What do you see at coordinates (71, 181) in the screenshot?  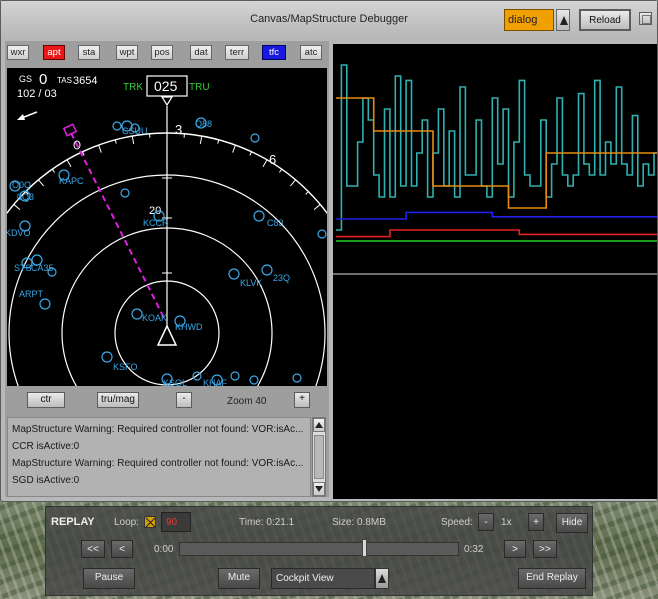 I see `airport-label: KAPC` at bounding box center [71, 181].